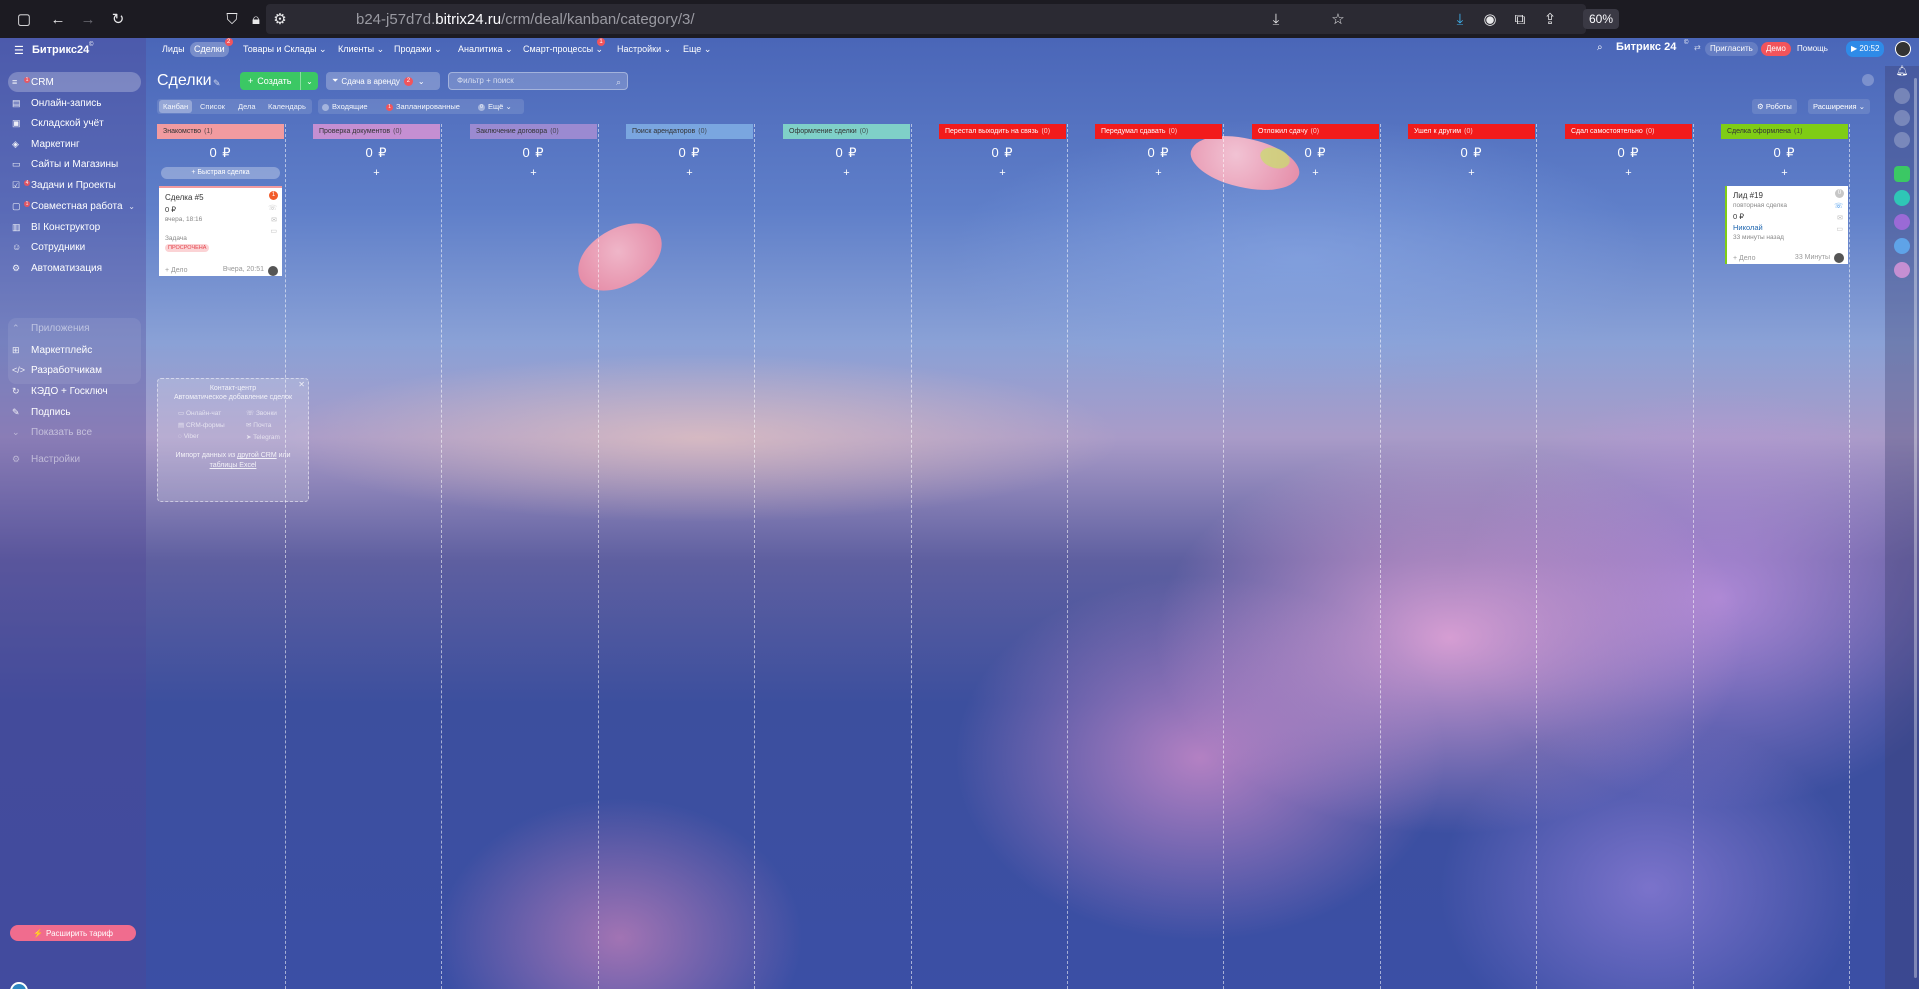 The image size is (1919, 989). Describe the element at coordinates (309, 81) in the screenshot. I see `create-dropdown-button: ⌄` at that location.